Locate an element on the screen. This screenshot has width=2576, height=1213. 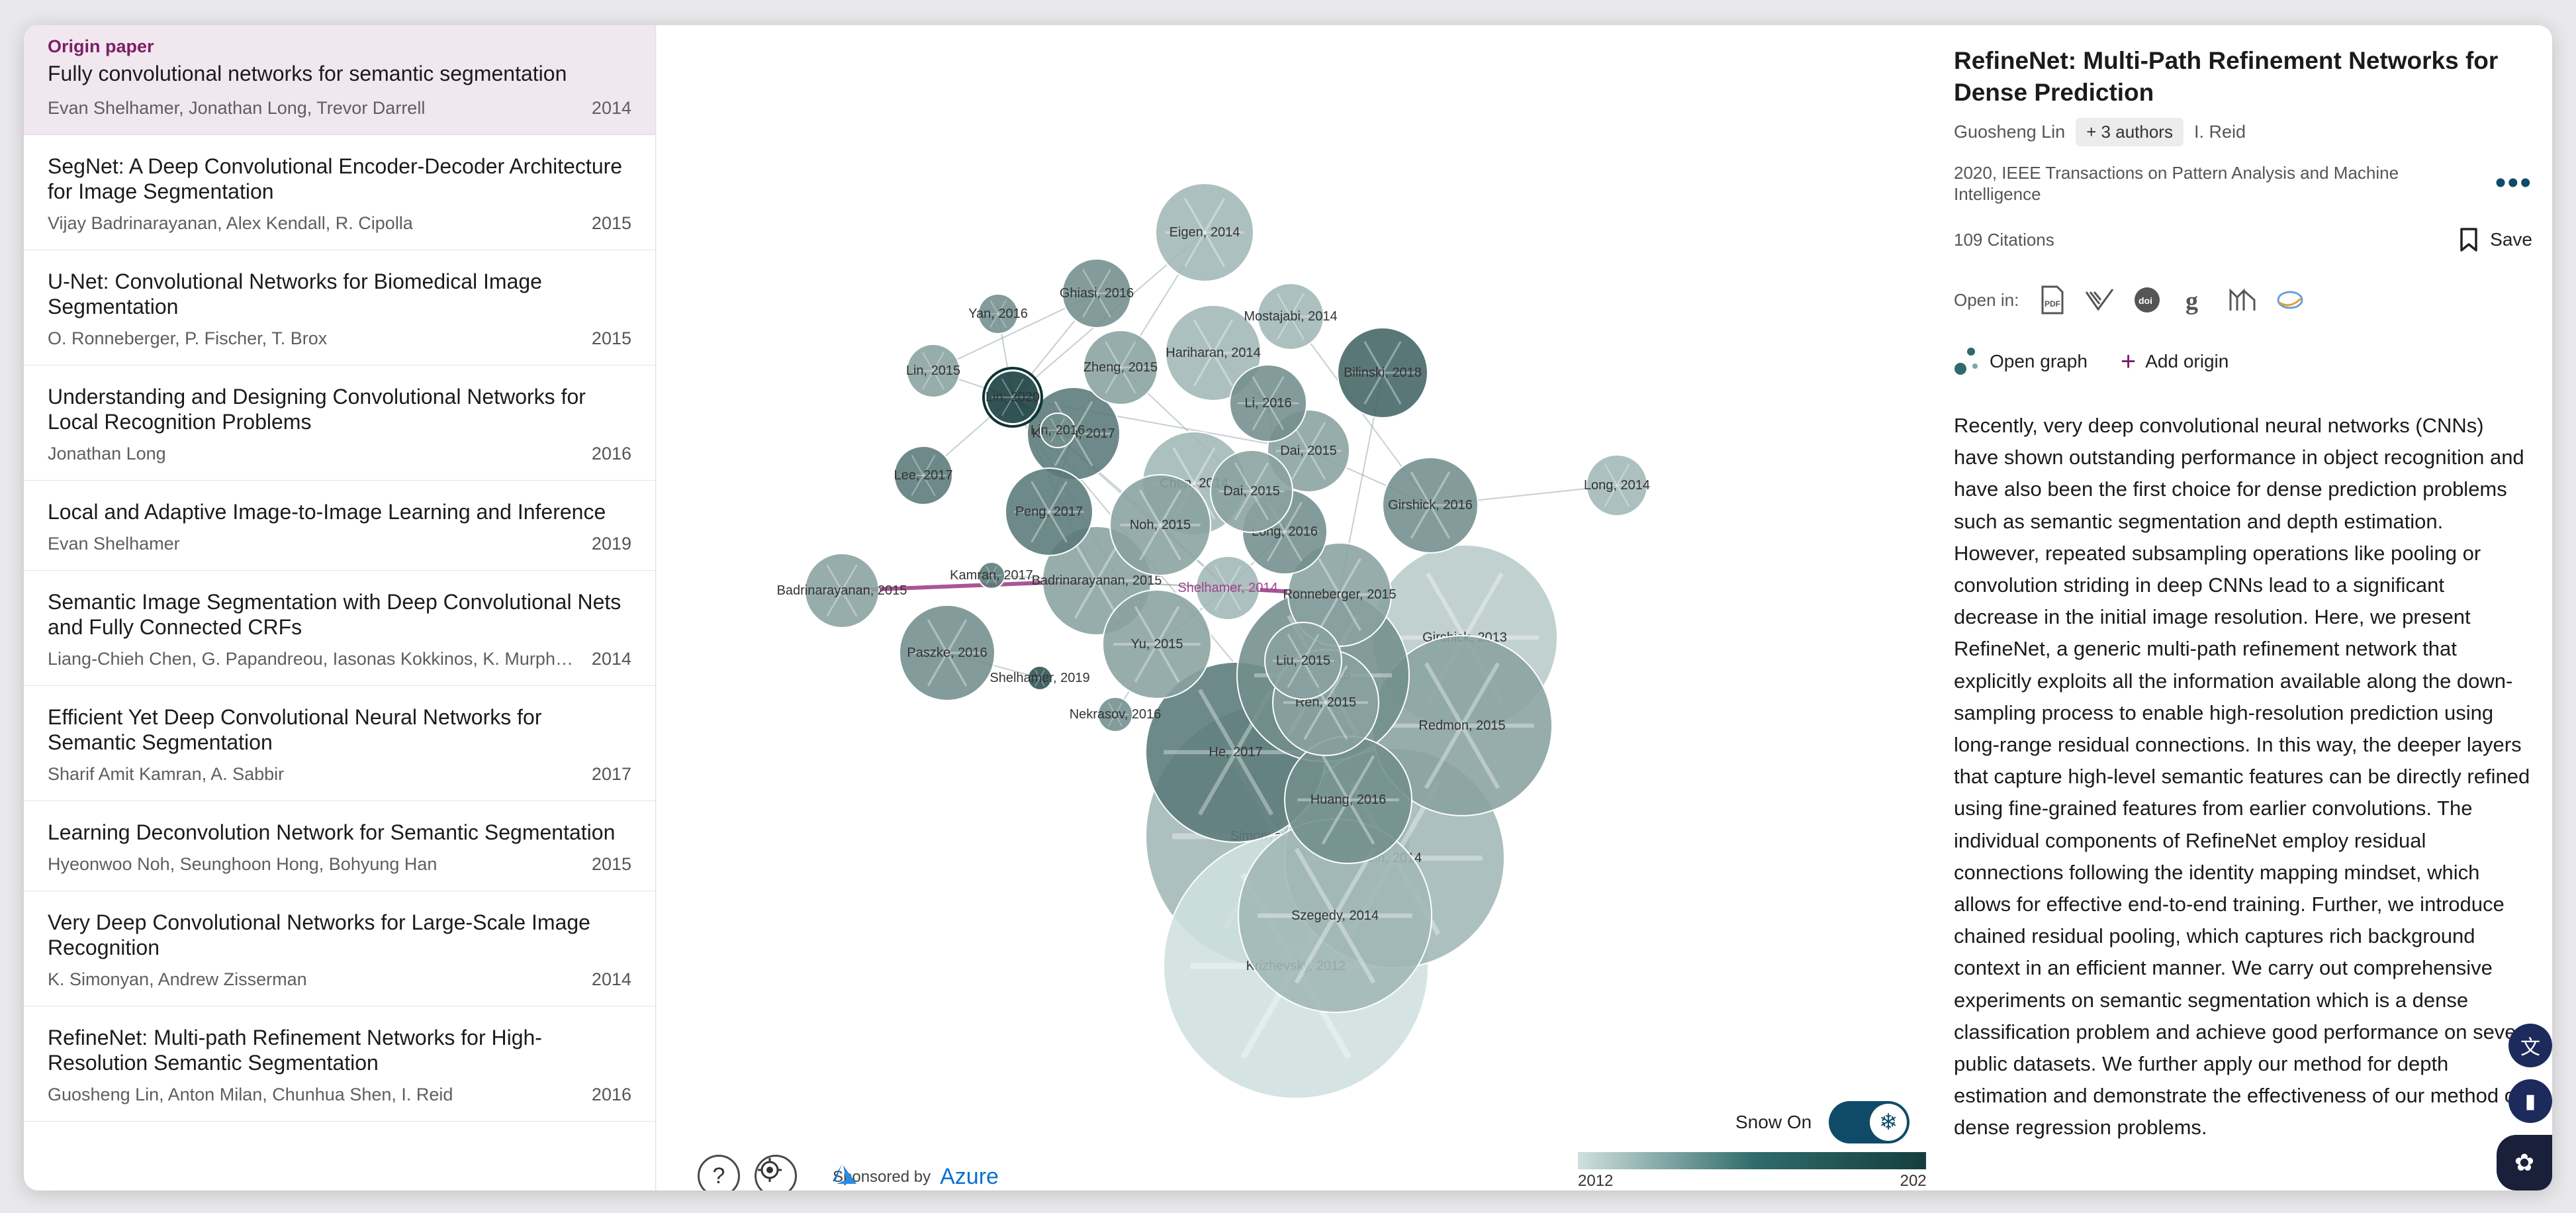
snow-label: Snow On is located at coordinates (1773, 1122).